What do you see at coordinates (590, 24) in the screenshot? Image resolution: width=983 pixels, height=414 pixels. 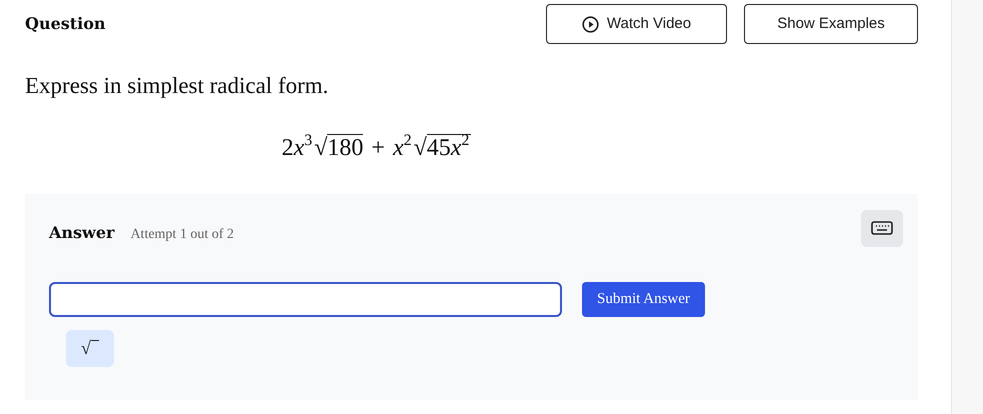 I see `play-icon` at bounding box center [590, 24].